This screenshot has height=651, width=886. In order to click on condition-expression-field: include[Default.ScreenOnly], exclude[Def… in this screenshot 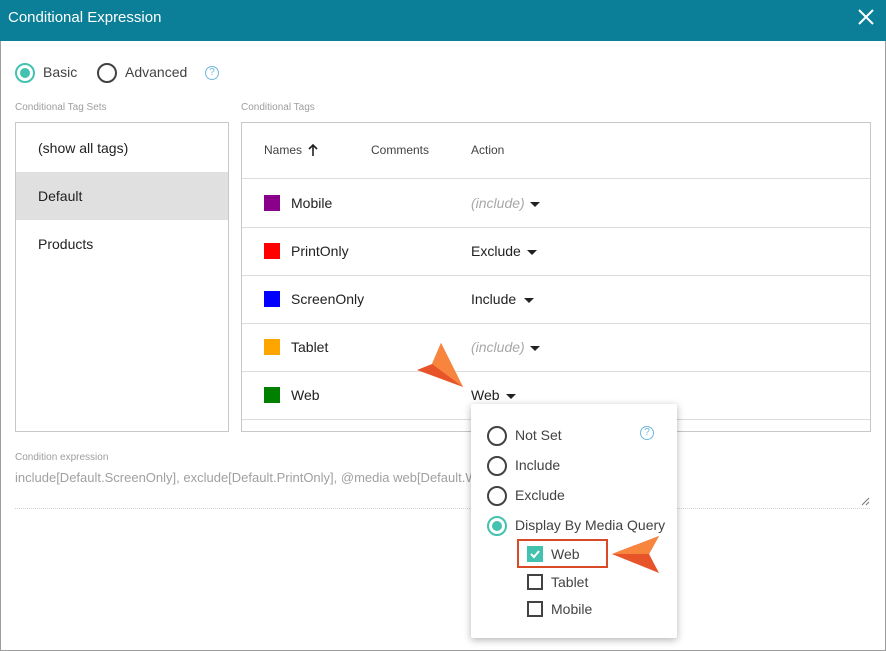, I will do `click(442, 477)`.